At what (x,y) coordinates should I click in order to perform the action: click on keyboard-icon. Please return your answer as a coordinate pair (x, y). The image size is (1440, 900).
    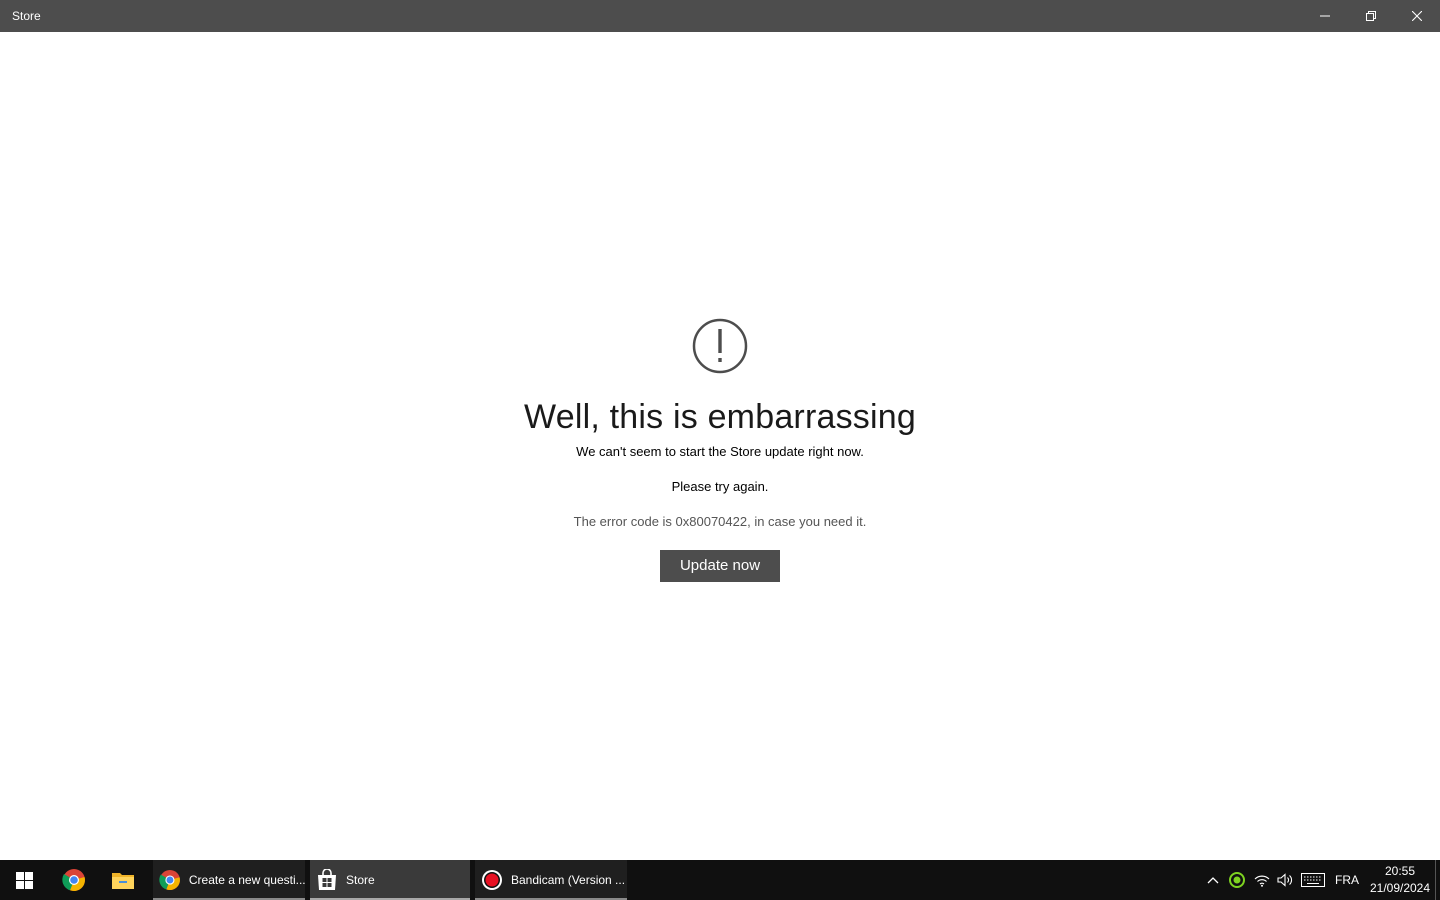
    Looking at the image, I should click on (1313, 880).